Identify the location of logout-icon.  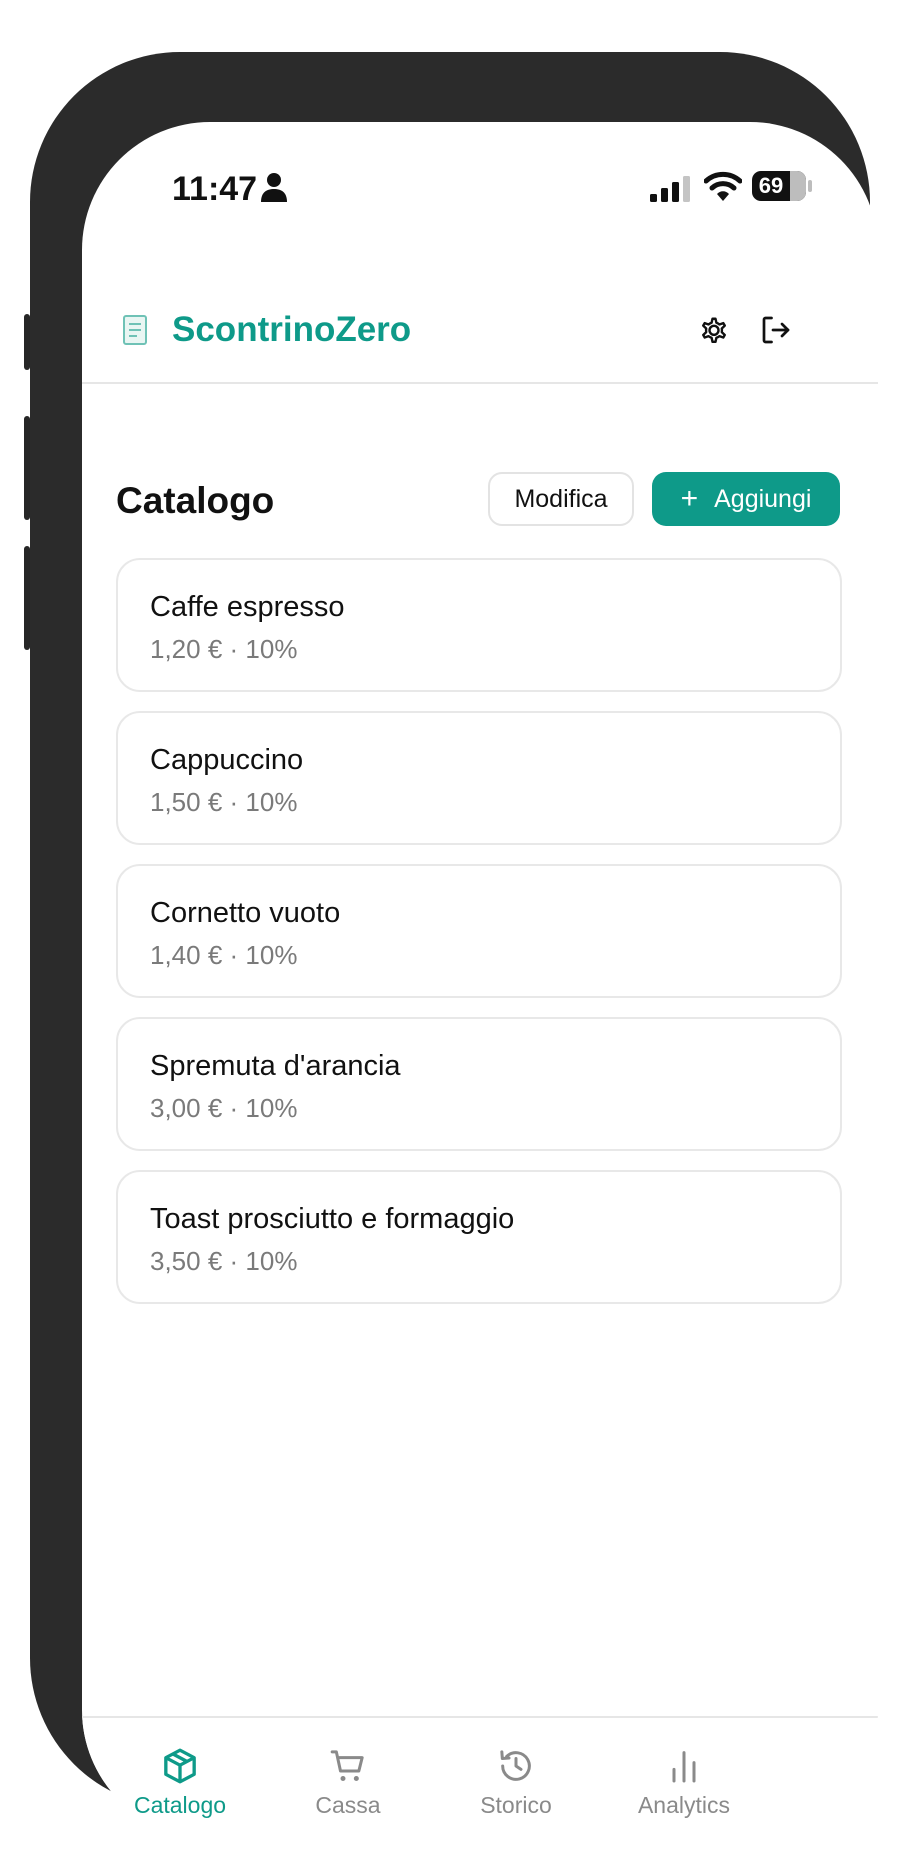
(776, 330).